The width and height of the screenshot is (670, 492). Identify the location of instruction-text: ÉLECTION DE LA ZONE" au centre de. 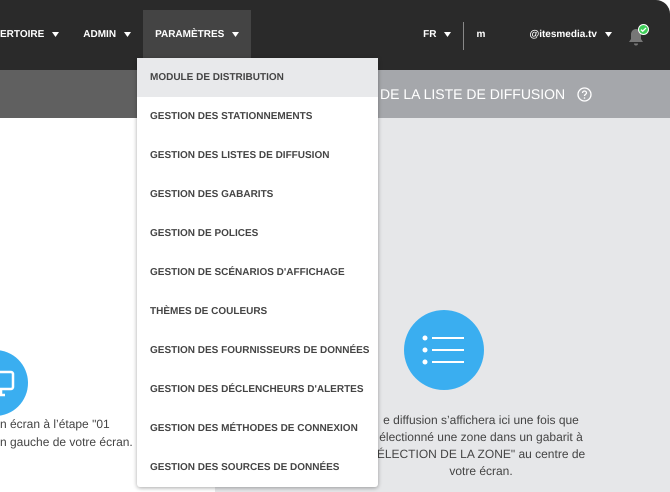
(481, 454).